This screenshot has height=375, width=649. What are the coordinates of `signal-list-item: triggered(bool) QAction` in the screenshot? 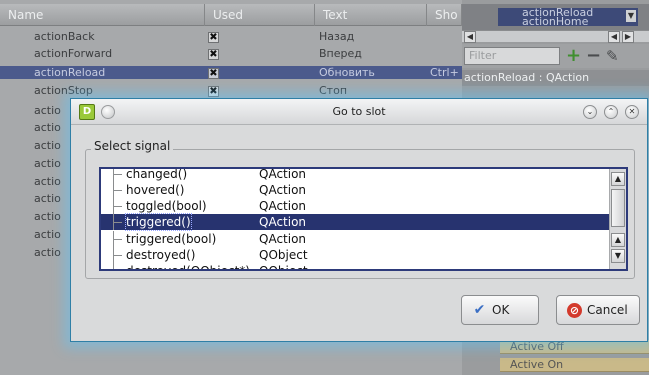 It's located at (356, 239).